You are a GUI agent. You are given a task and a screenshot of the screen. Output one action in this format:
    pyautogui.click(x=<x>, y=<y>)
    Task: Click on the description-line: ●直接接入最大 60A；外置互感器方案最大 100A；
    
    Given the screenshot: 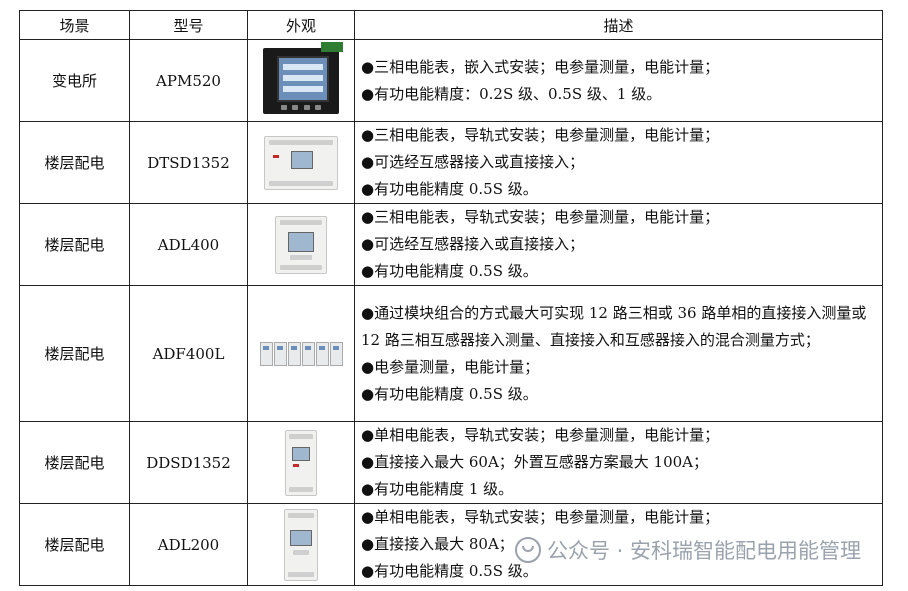 What is the action you would take?
    pyautogui.click(x=535, y=462)
    